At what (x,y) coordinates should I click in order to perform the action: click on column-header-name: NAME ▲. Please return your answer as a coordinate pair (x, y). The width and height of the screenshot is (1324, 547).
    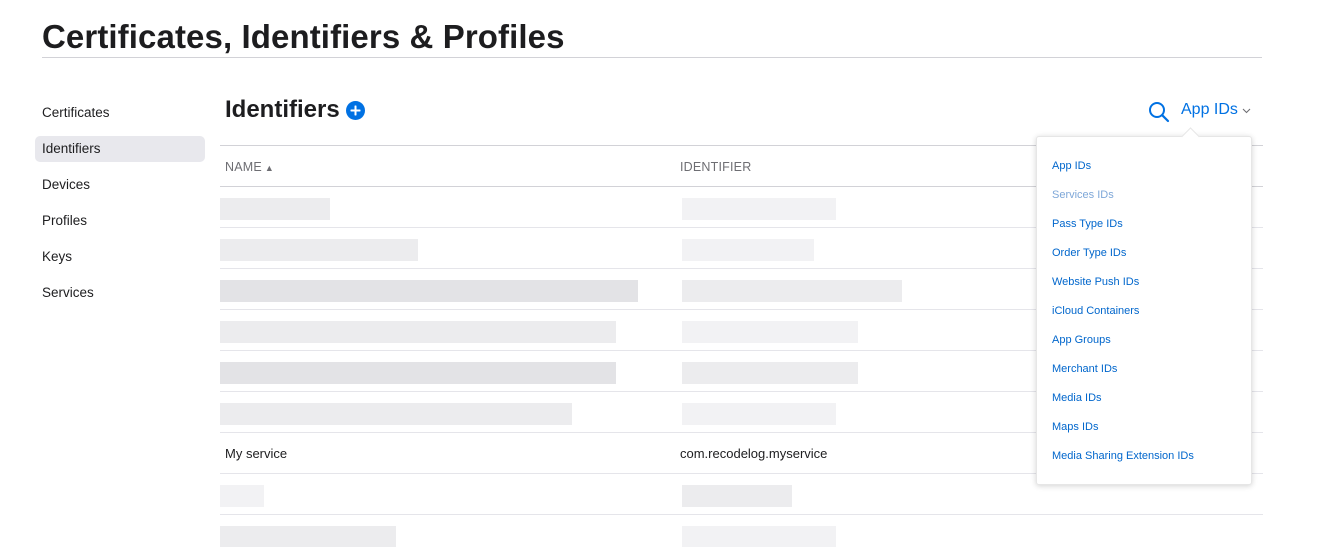
    Looking at the image, I should click on (249, 167).